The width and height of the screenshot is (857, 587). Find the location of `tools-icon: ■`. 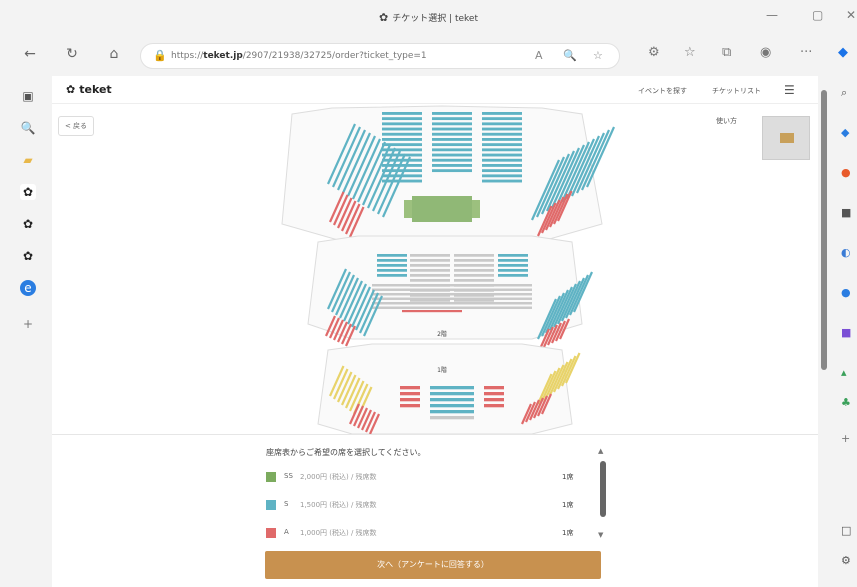

tools-icon: ■ is located at coordinates (848, 213).